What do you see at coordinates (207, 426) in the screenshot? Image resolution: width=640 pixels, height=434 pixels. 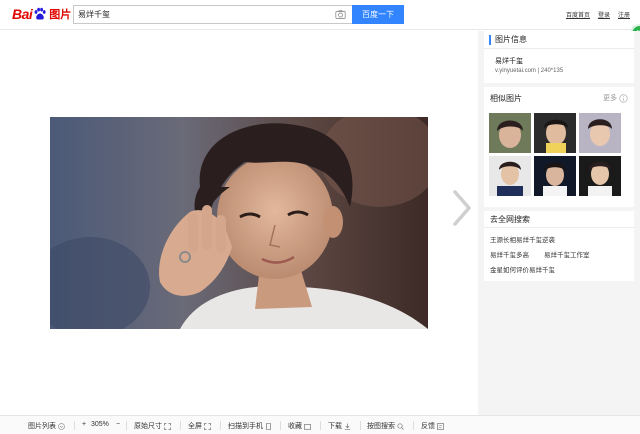 I see `expand-icon` at bounding box center [207, 426].